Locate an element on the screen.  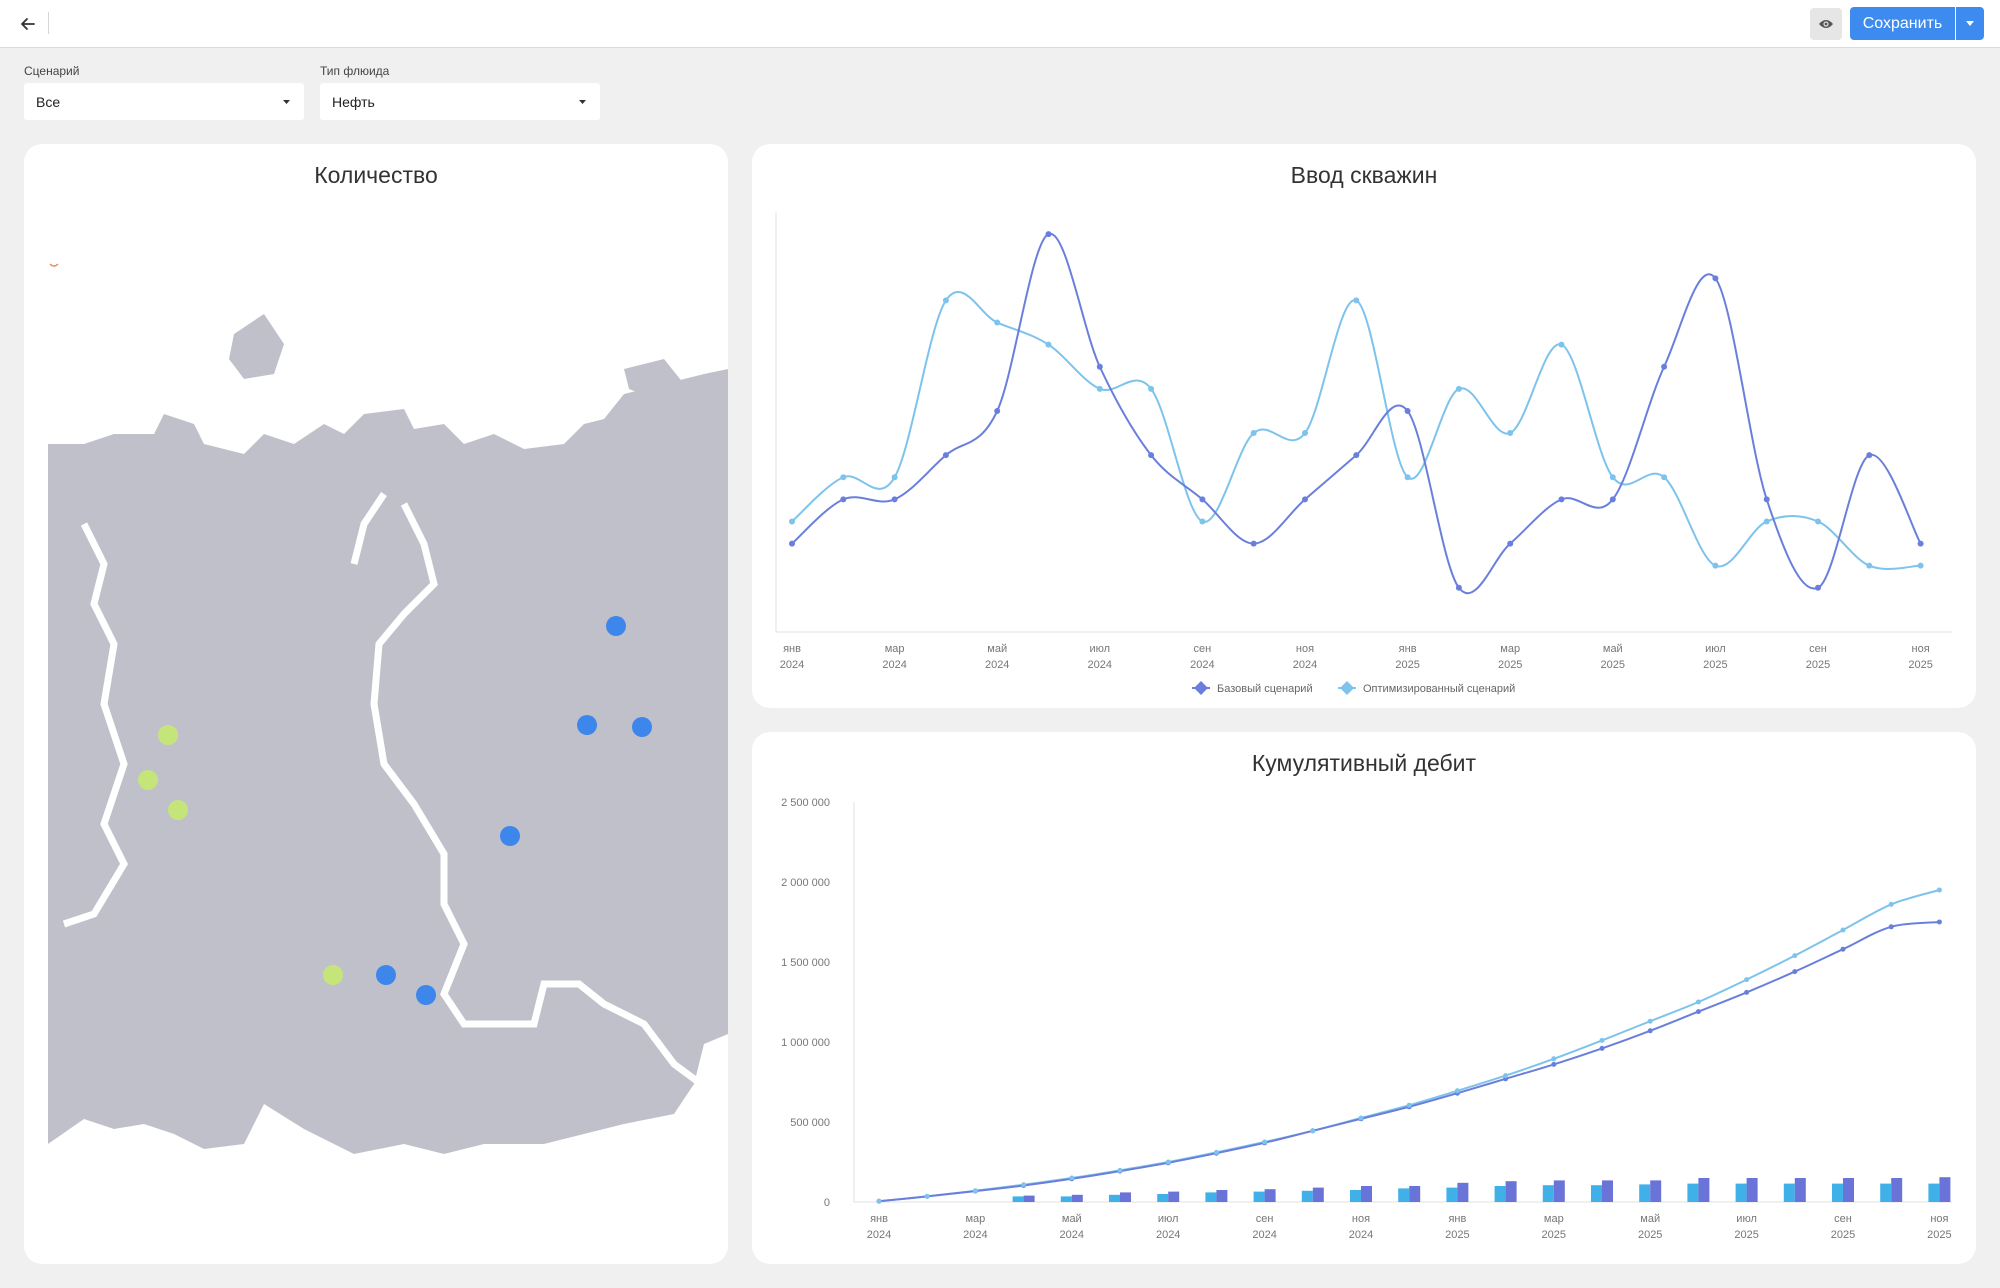
preview-button is located at coordinates (1826, 24).